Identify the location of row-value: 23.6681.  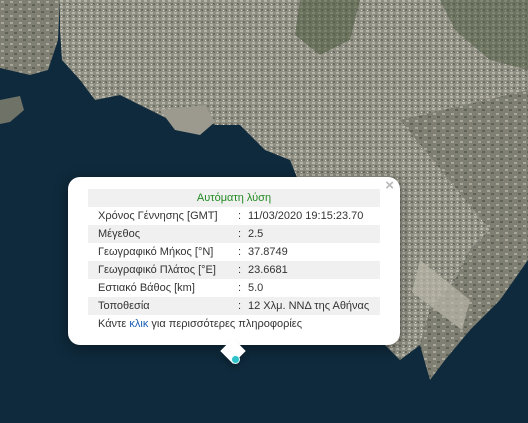
(313, 270).